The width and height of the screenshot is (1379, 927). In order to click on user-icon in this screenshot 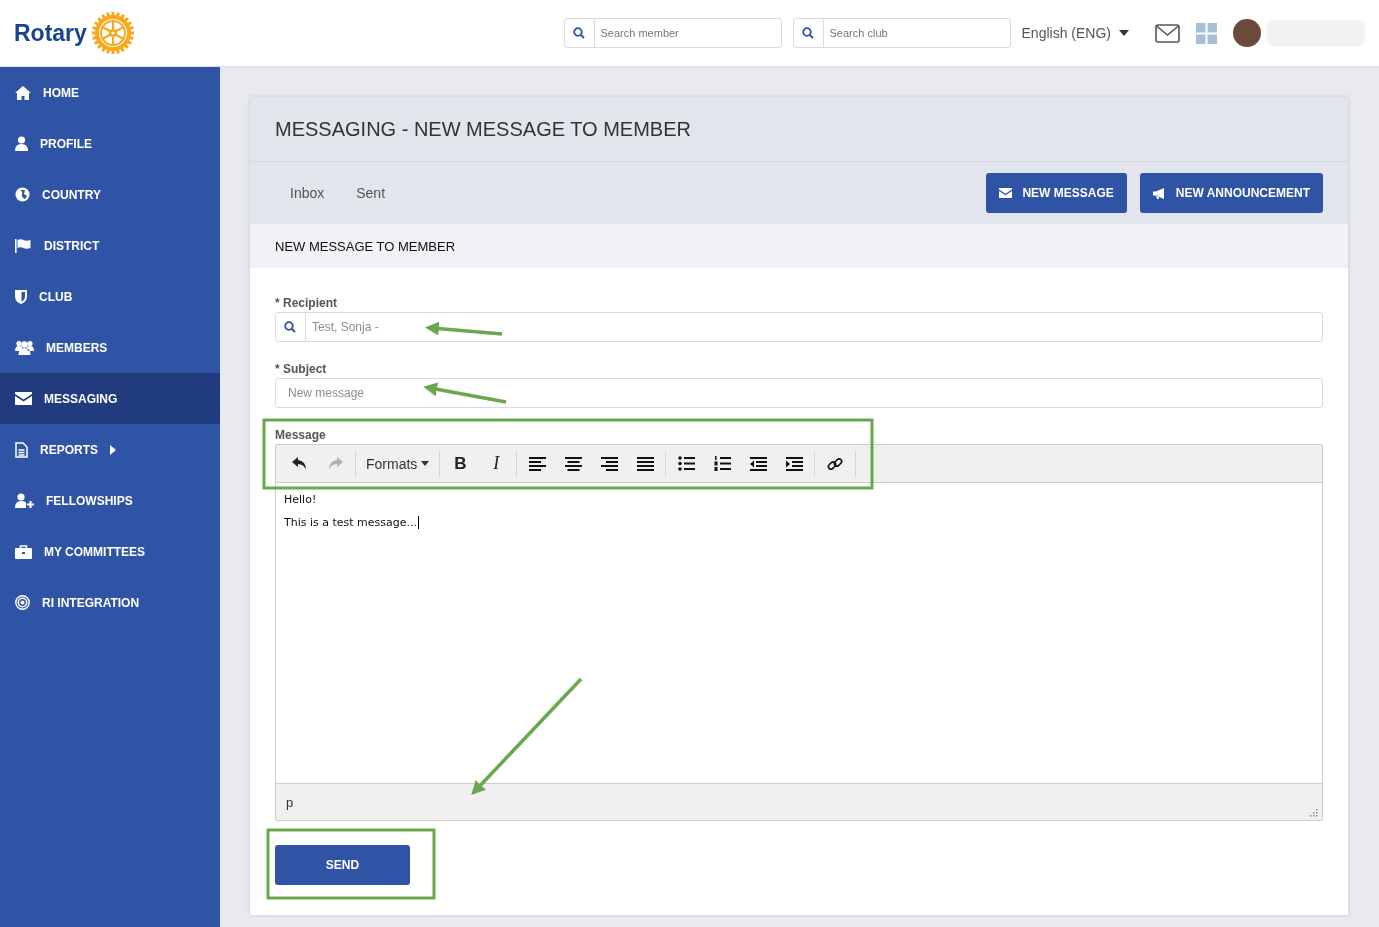, I will do `click(21, 143)`.